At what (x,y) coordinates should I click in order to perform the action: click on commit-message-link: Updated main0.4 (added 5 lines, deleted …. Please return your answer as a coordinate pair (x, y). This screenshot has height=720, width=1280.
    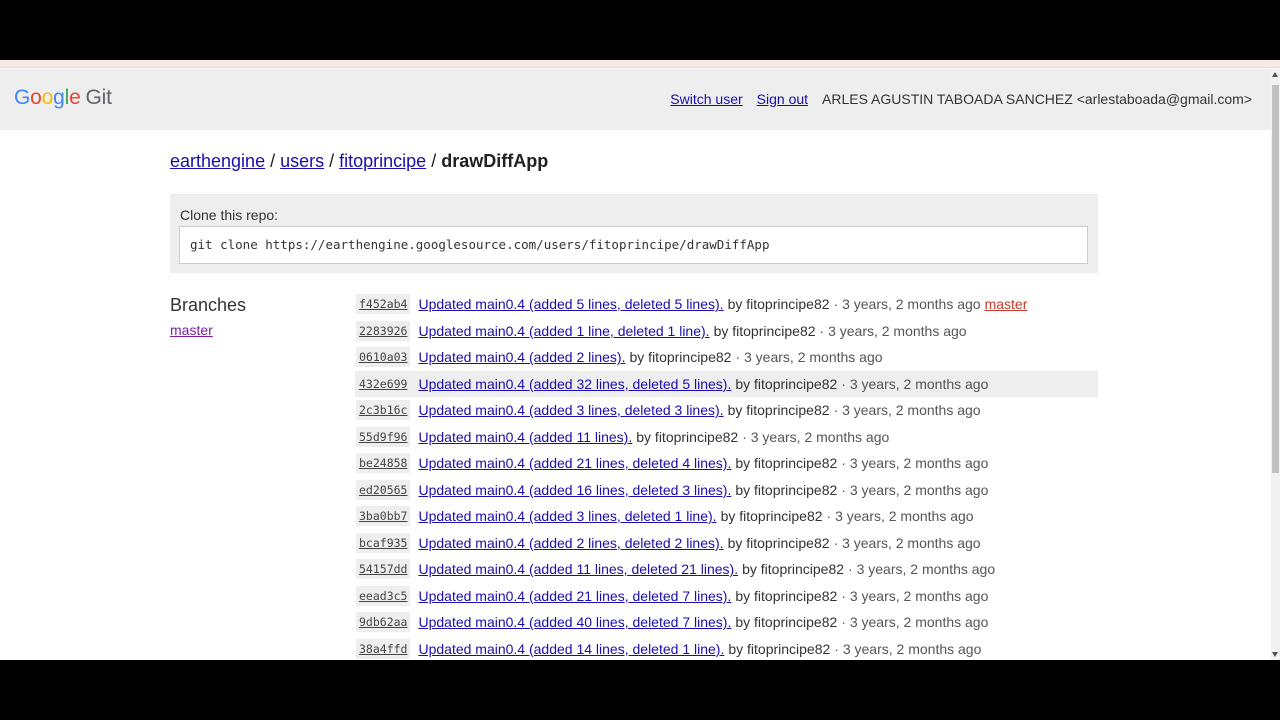
    Looking at the image, I should click on (570, 304).